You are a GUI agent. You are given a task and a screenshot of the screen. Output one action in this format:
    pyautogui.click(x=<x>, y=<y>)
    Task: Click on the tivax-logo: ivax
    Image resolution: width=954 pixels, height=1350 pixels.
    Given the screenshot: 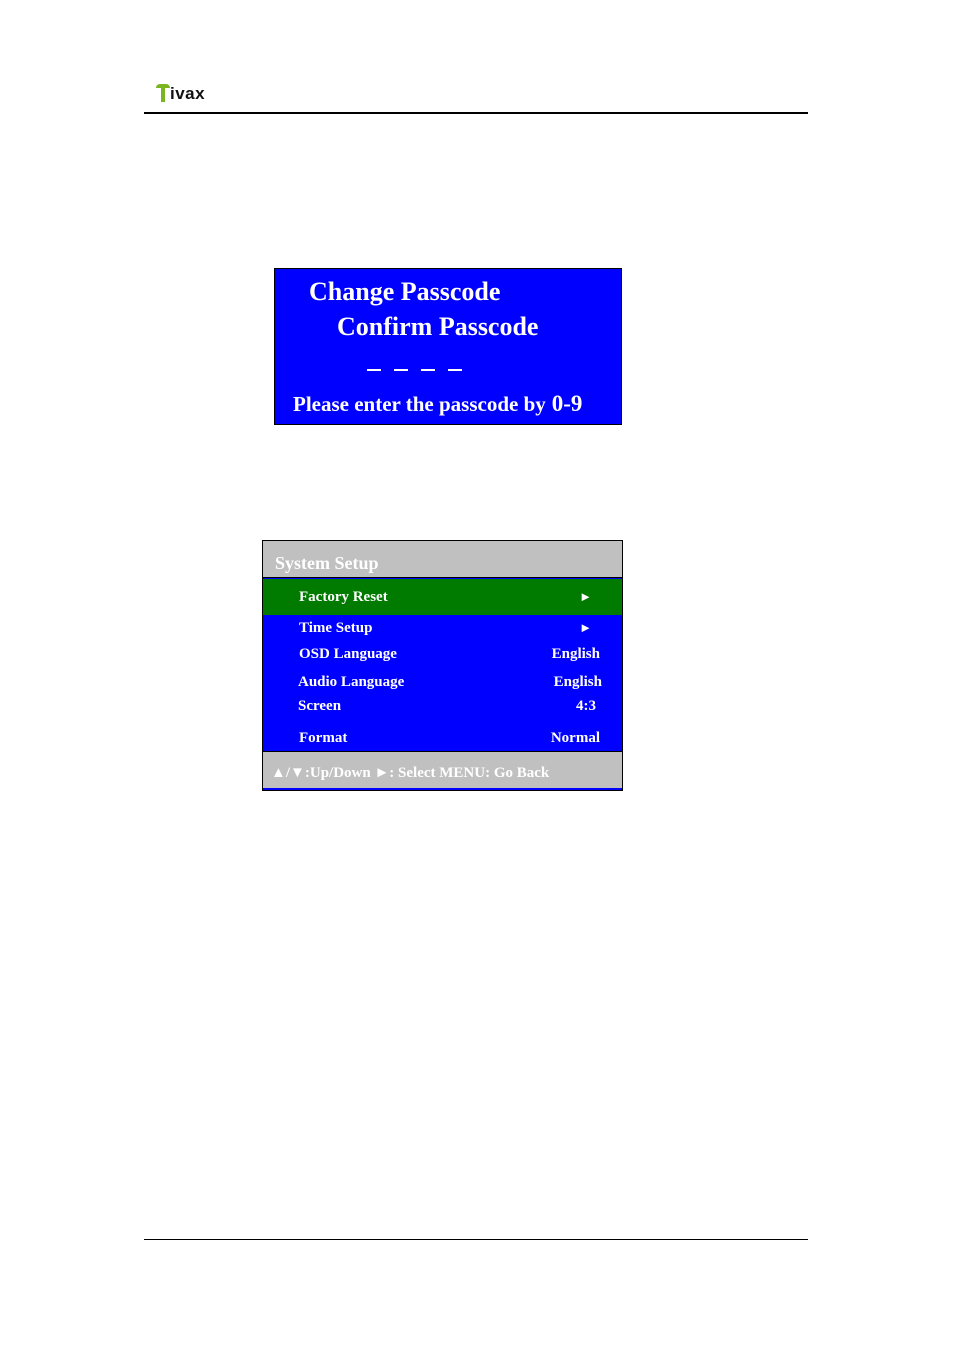 What is the action you would take?
    pyautogui.click(x=180, y=93)
    